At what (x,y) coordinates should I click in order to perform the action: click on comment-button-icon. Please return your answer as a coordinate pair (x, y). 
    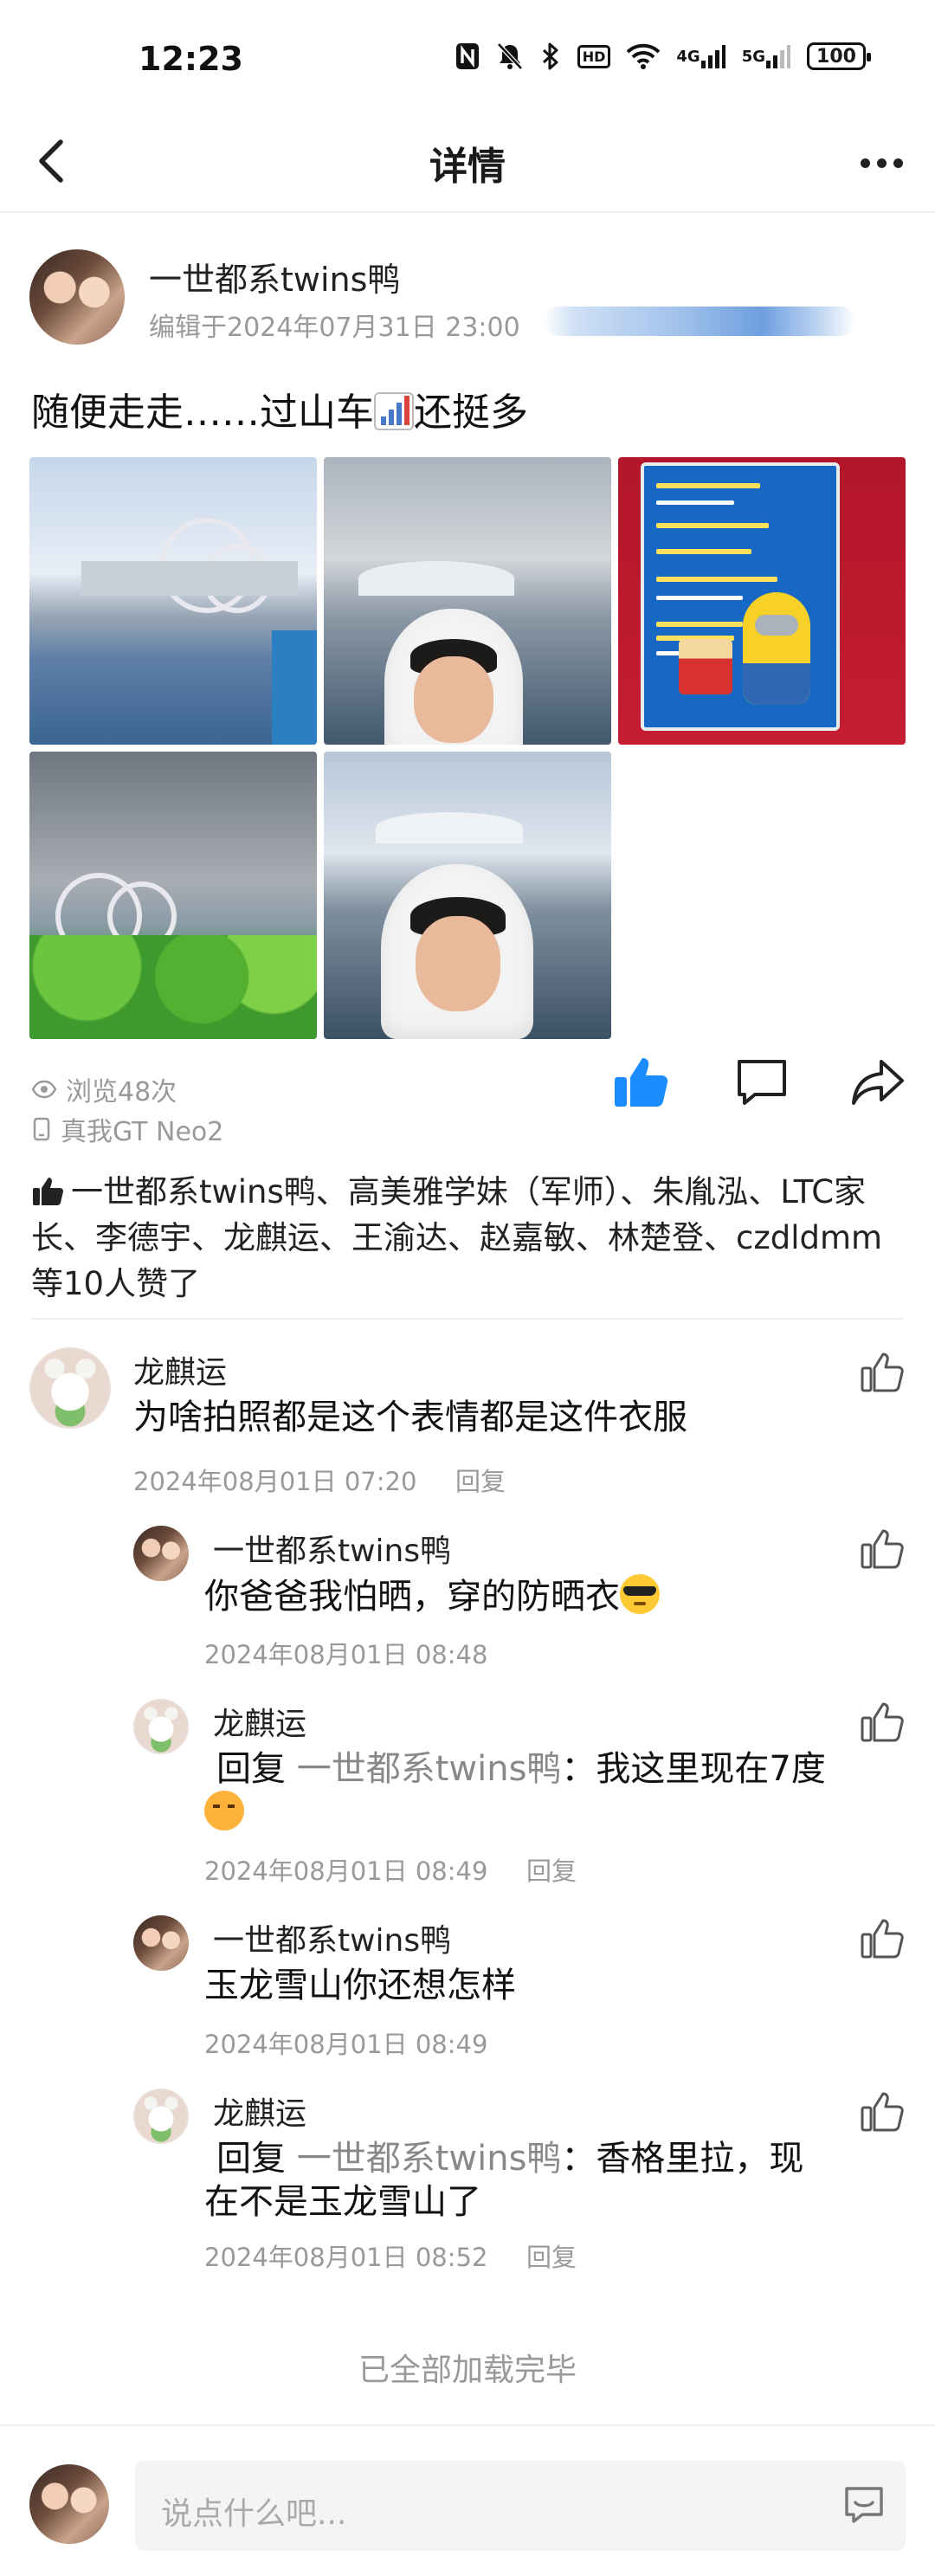
    Looking at the image, I should click on (761, 1082).